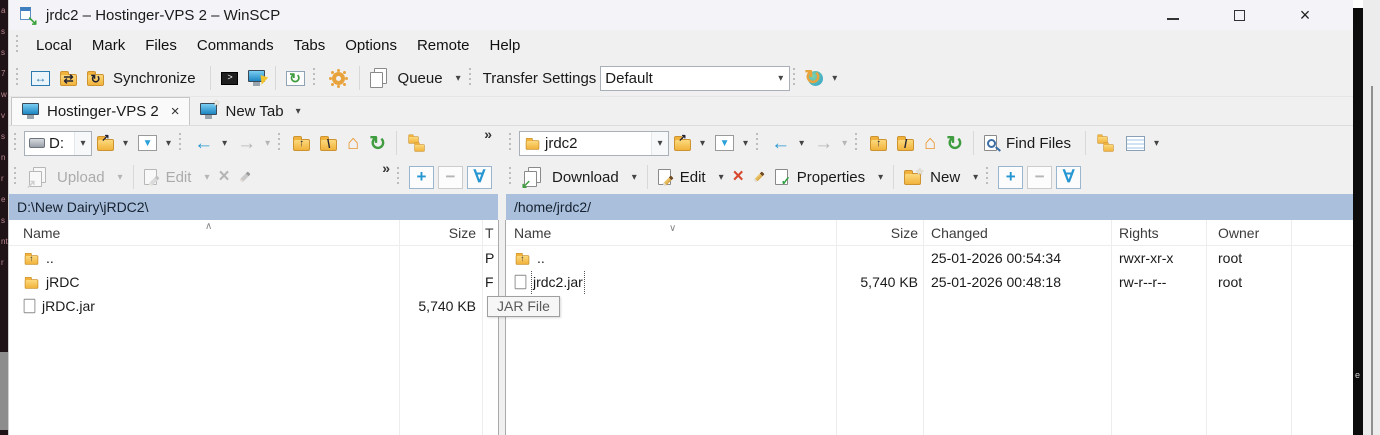  What do you see at coordinates (250, 111) in the screenshot?
I see `tab-new-tab: ★ New Tab ▾` at bounding box center [250, 111].